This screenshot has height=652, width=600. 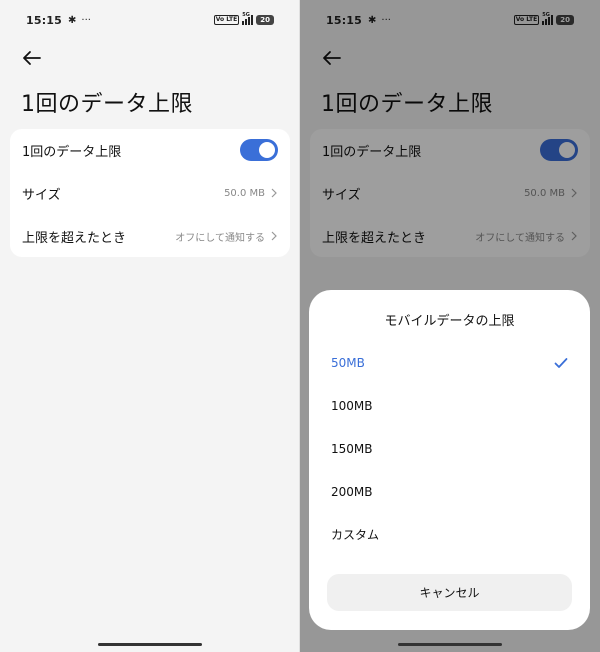 What do you see at coordinates (72, 152) in the screenshot?
I see `data-limit-label: 1回のデータ上限` at bounding box center [72, 152].